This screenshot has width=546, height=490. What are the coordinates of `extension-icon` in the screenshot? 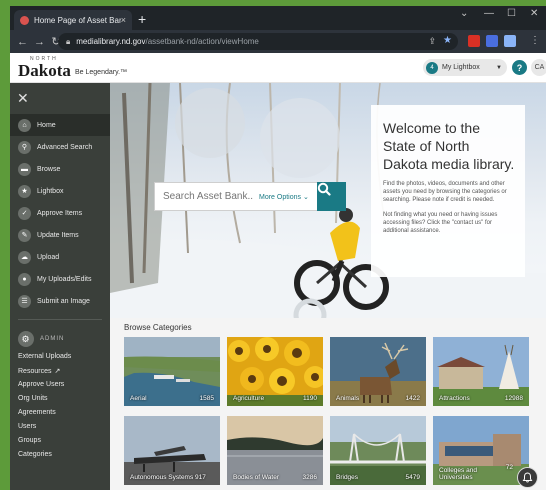 It's located at (492, 41).